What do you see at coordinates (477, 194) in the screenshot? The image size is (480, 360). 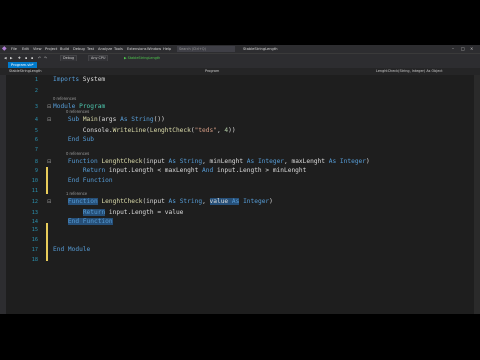 I see `vertical-scrollbar` at bounding box center [477, 194].